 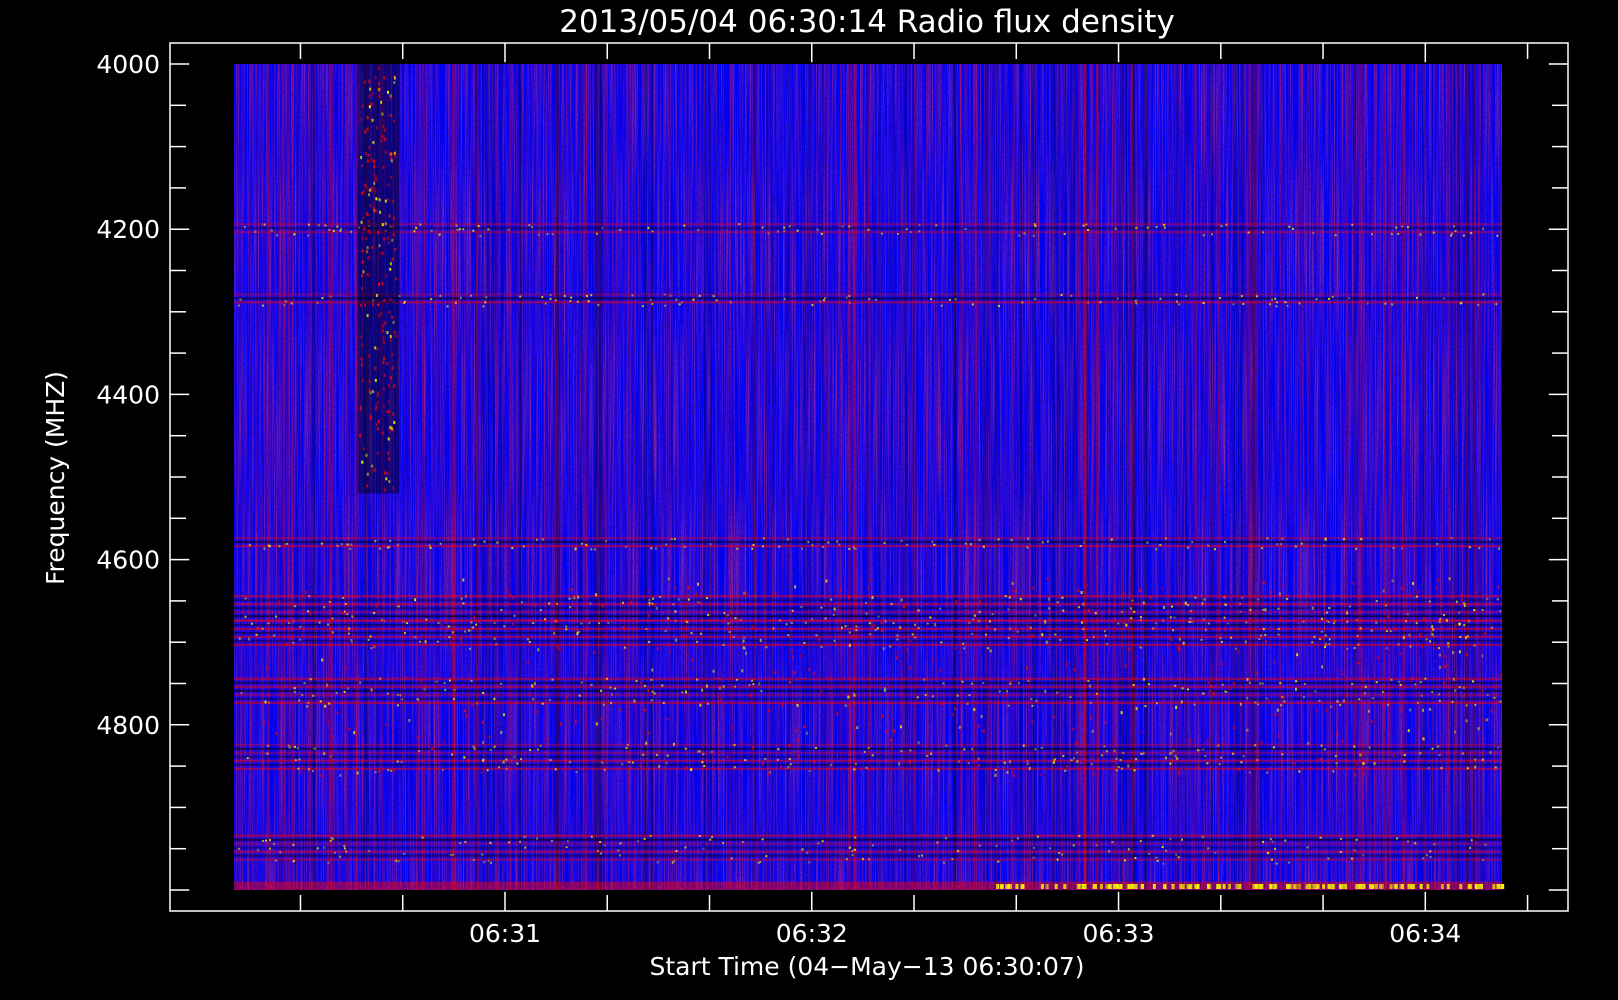 What do you see at coordinates (965, 933) in the screenshot?
I see `x-tick-labels: 06:31 06:32 06:33 06:34` at bounding box center [965, 933].